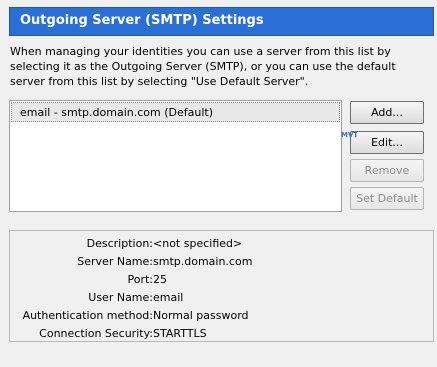 This screenshot has width=437, height=367. I want to click on detail-row-description: Description: <not specified>, so click(221, 244).